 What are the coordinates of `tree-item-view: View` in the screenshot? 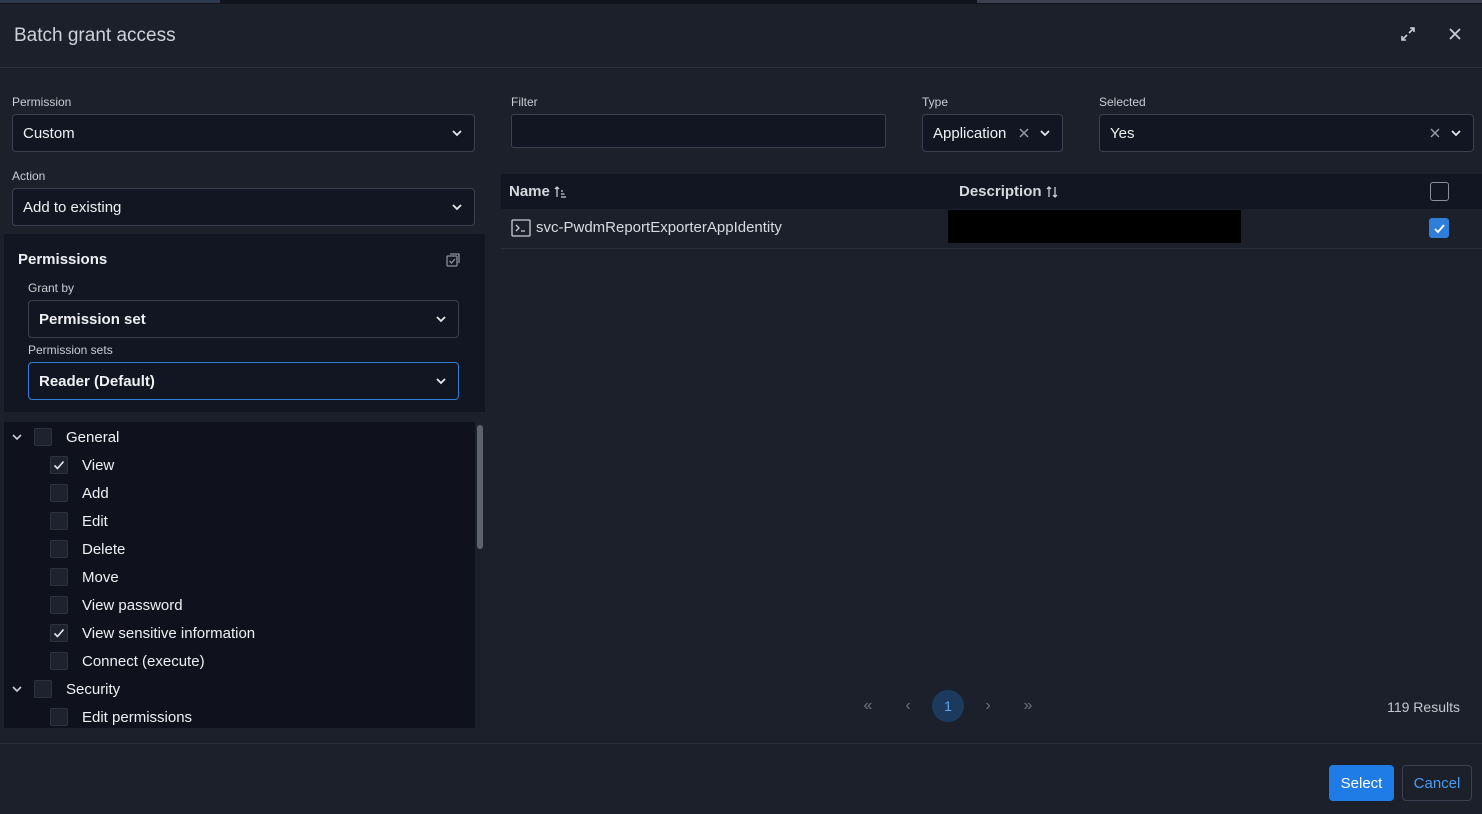 It's located at (82, 465).